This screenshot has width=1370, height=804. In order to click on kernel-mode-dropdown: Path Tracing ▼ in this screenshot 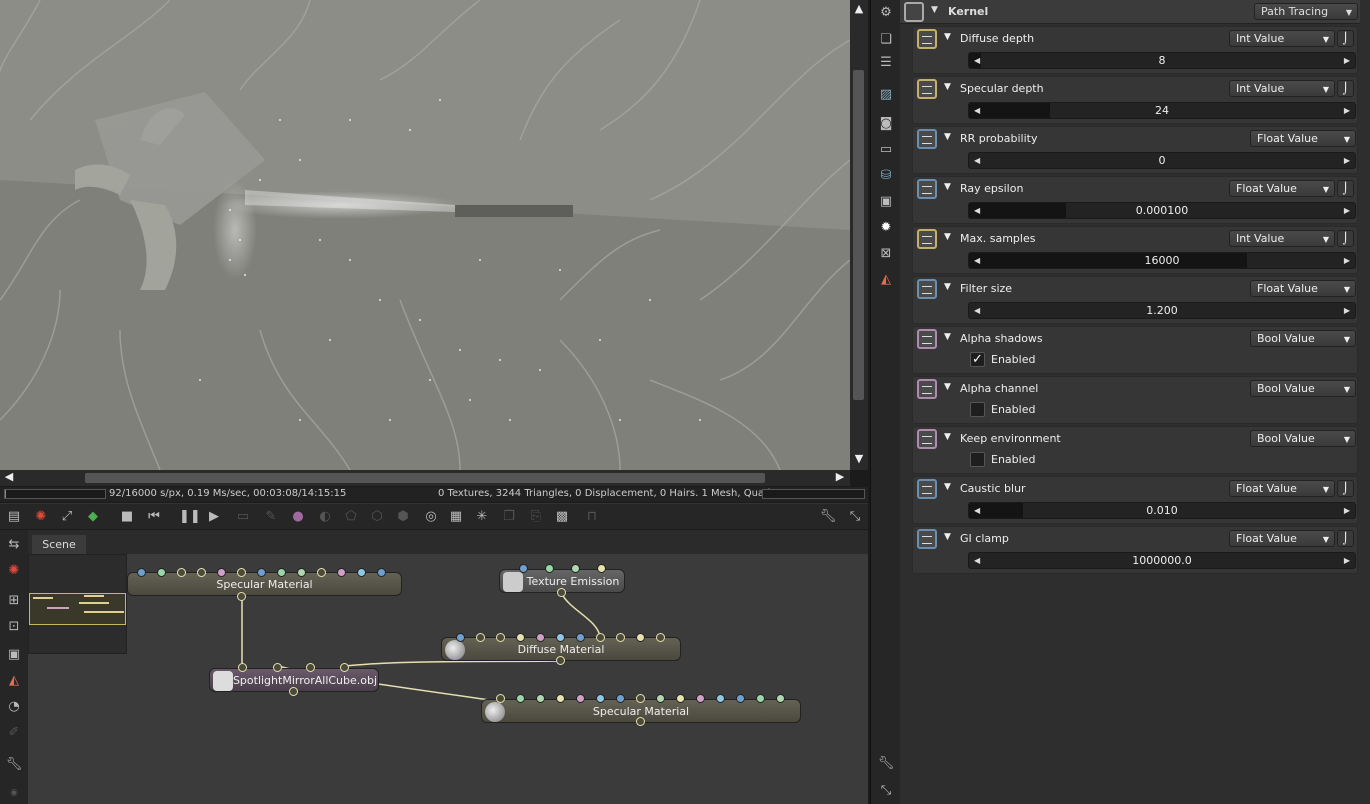, I will do `click(1306, 11)`.